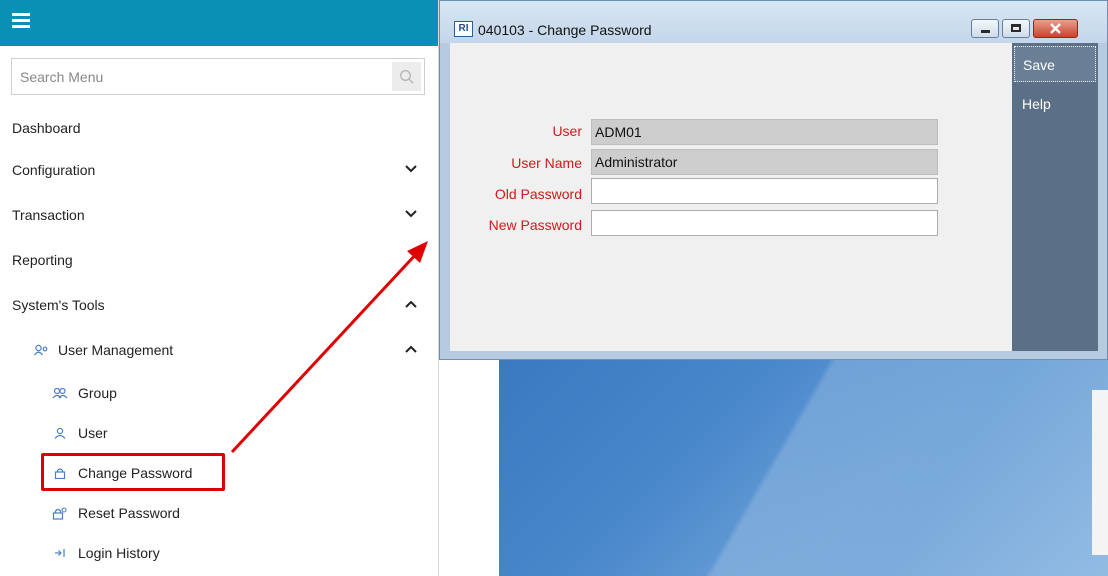 Image resolution: width=1108 pixels, height=576 pixels. I want to click on desktop-panel, so click(1100, 472).